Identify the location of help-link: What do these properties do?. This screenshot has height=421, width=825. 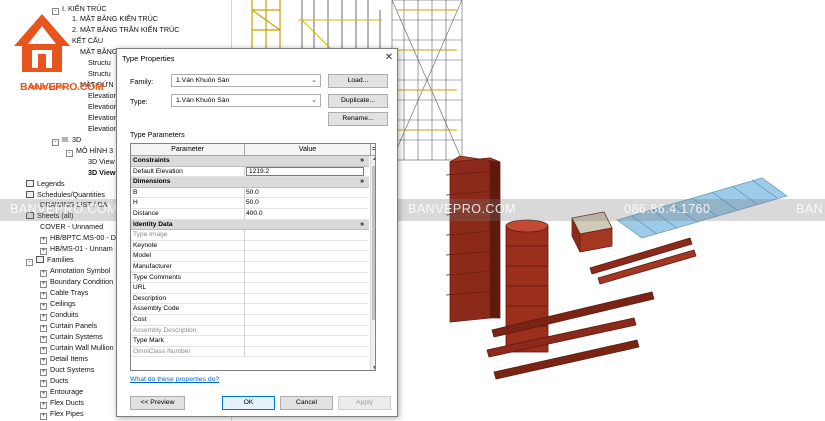
(174, 379).